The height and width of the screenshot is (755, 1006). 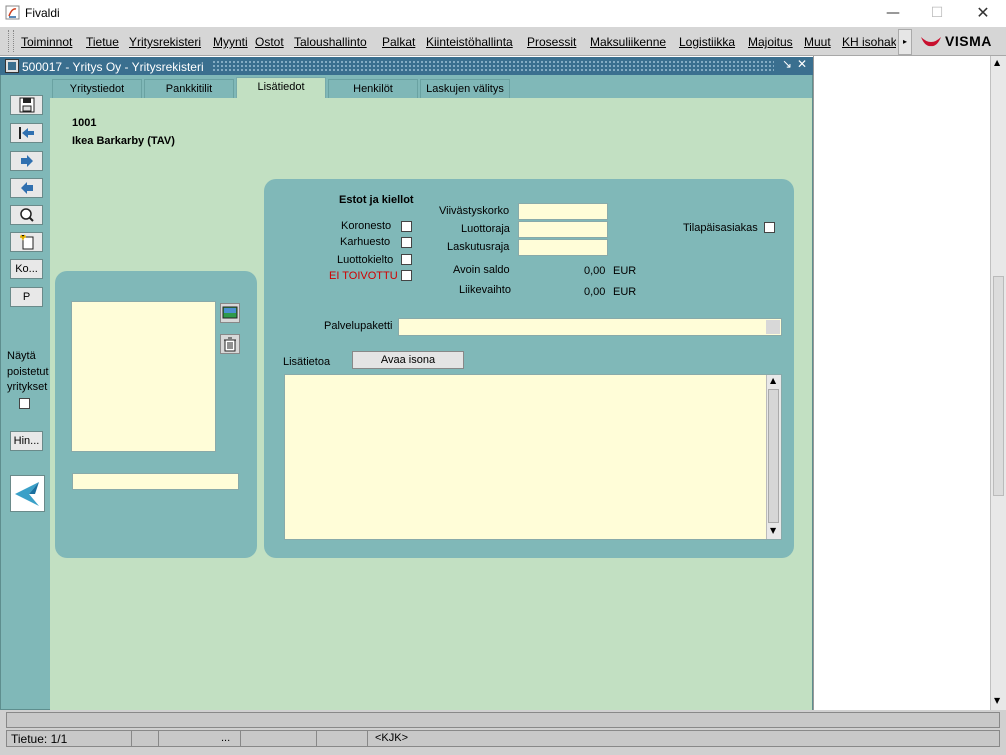 I want to click on message-line, so click(x=503, y=720).